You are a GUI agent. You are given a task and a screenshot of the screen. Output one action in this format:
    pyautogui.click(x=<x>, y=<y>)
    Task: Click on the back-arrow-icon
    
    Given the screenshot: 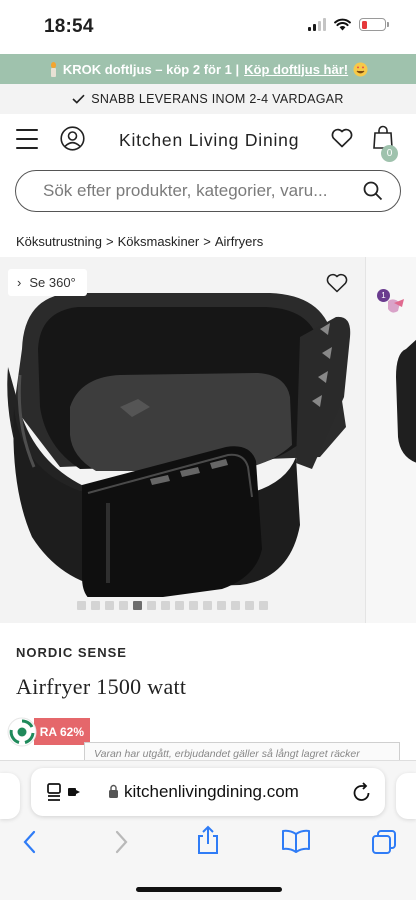 What is the action you would take?
    pyautogui.click(x=30, y=842)
    